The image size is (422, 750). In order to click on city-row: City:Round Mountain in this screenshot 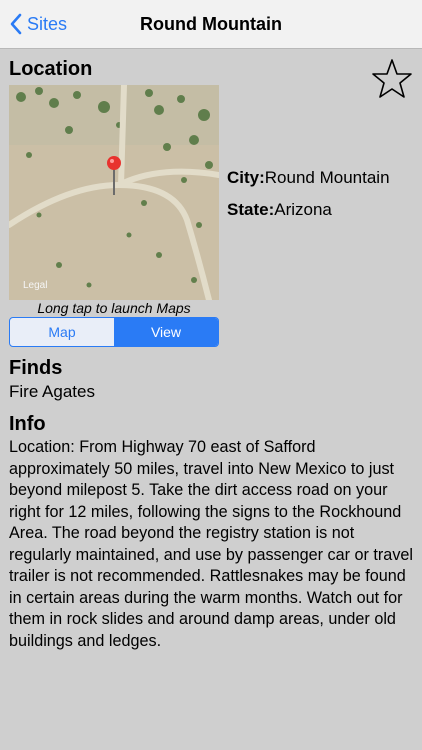, I will do `click(308, 178)`.